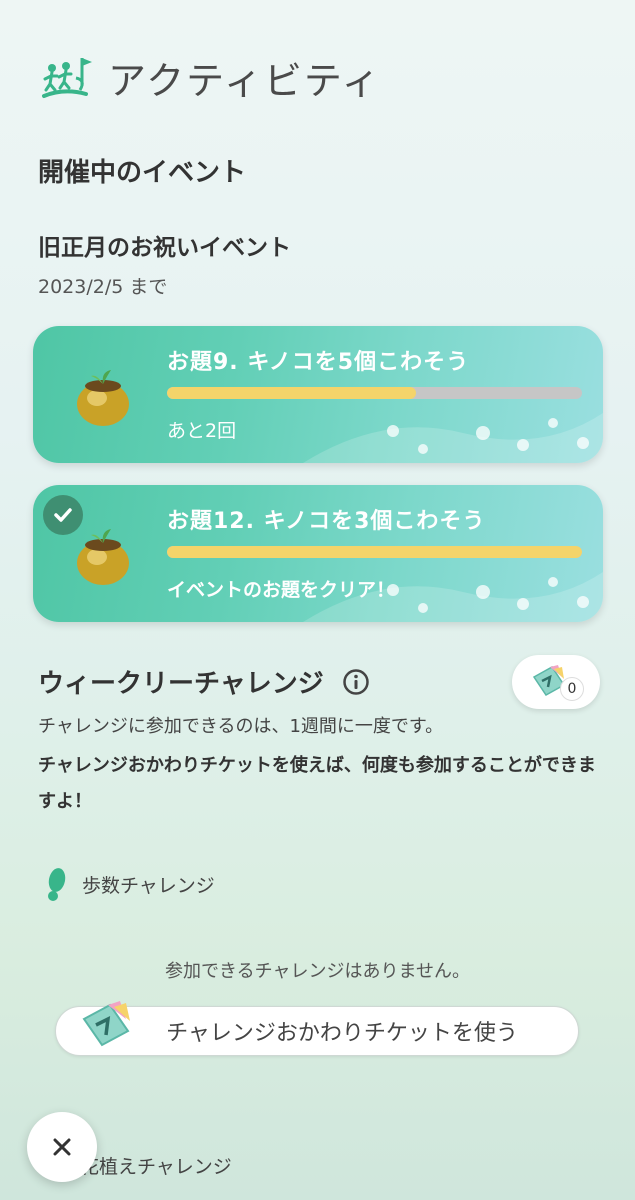 The height and width of the screenshot is (1200, 635). What do you see at coordinates (156, 1166) in the screenshot?
I see `flower-challenge-label: 花植えチャレンジ` at bounding box center [156, 1166].